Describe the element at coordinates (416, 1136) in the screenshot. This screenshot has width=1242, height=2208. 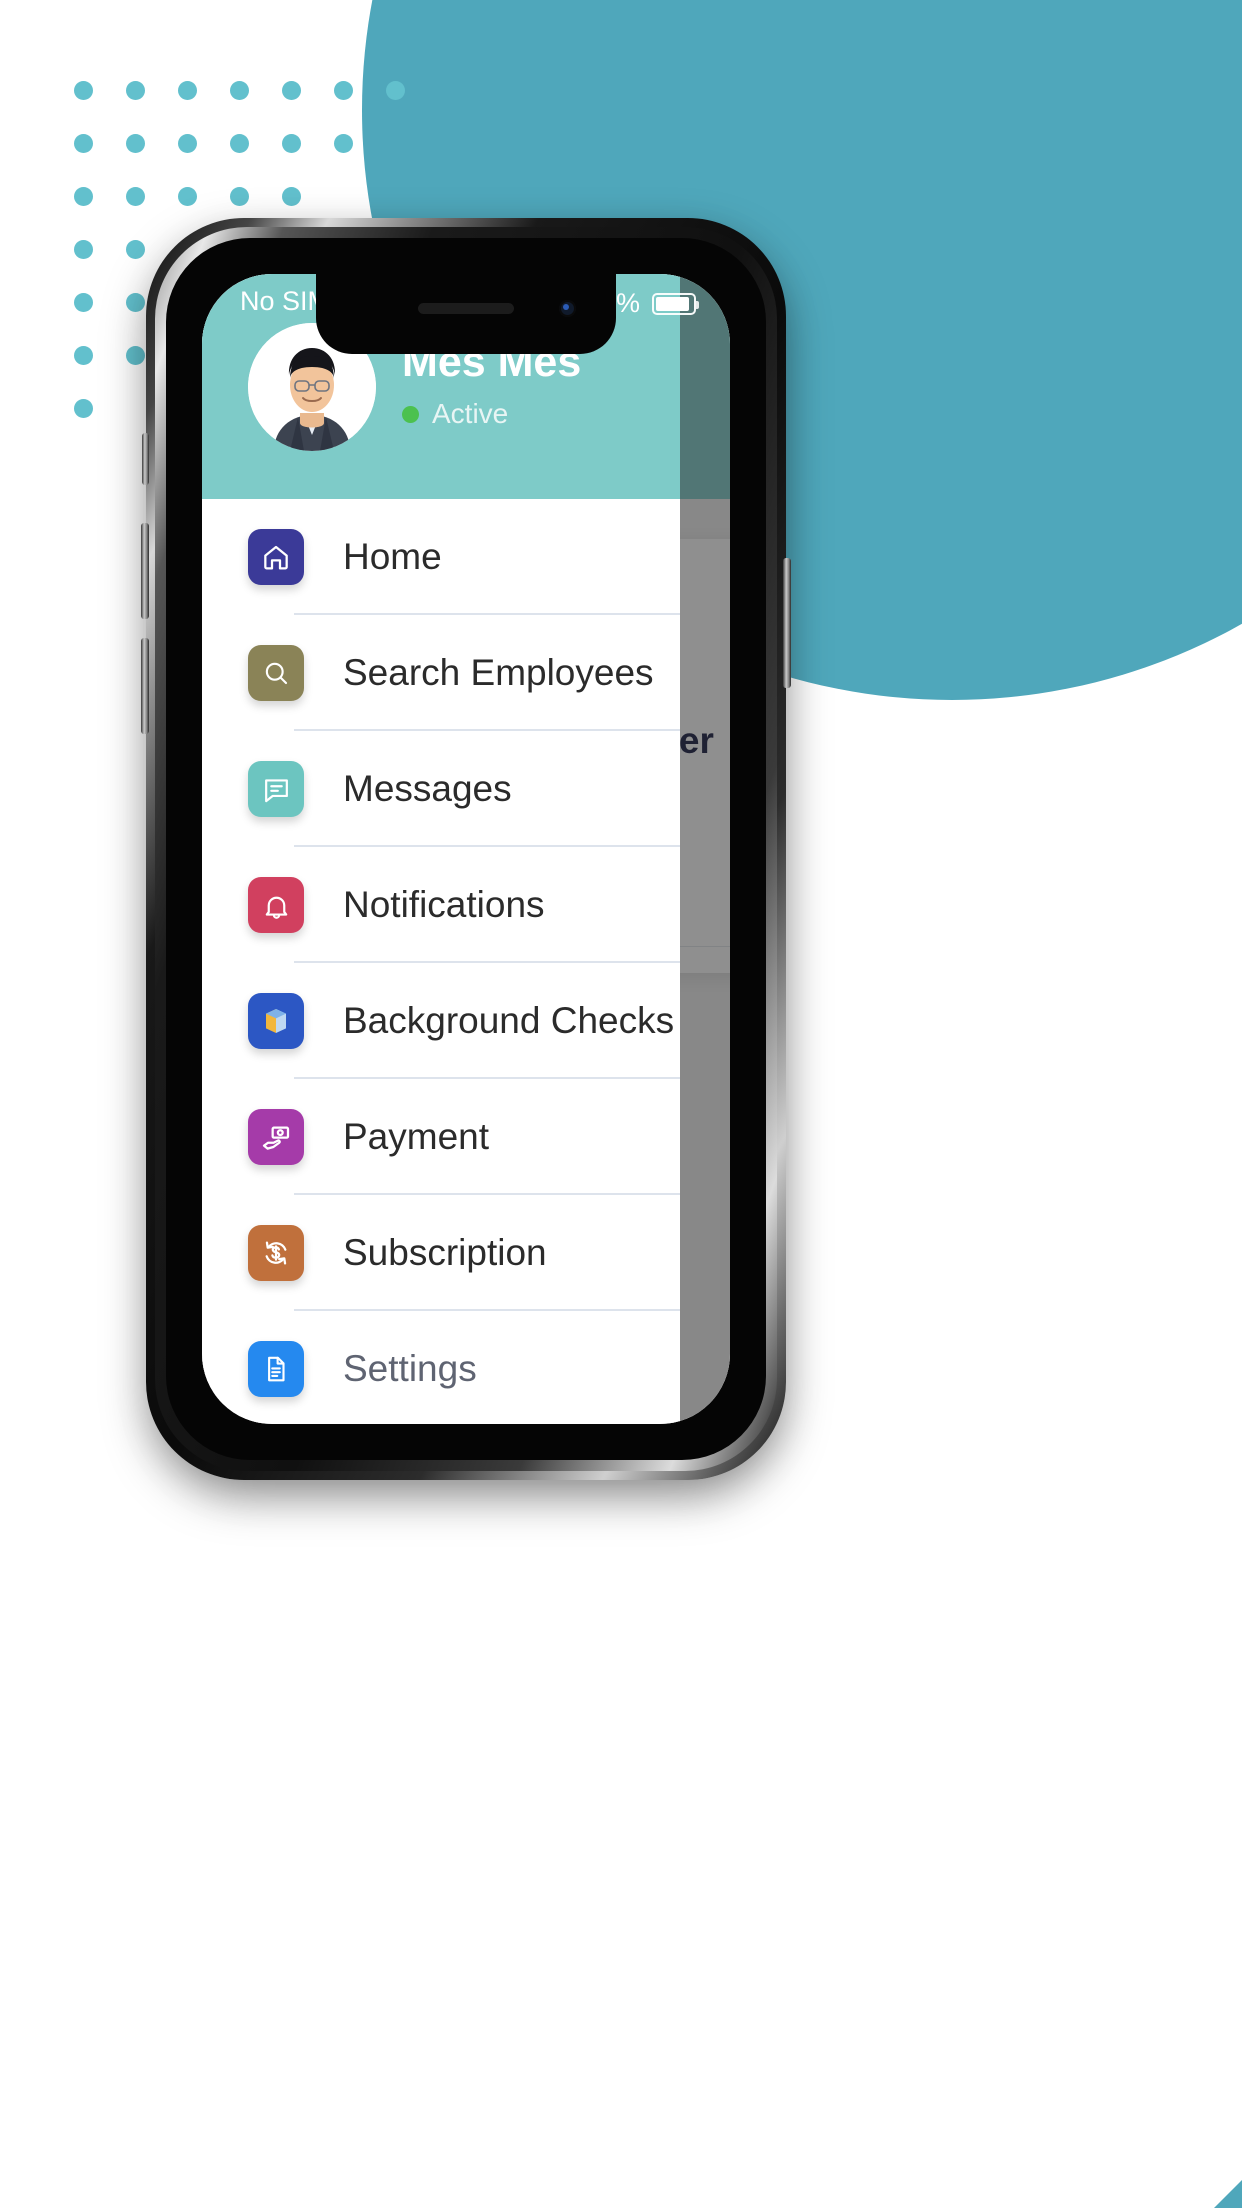
I see `sidebar-item-label: Payment` at that location.